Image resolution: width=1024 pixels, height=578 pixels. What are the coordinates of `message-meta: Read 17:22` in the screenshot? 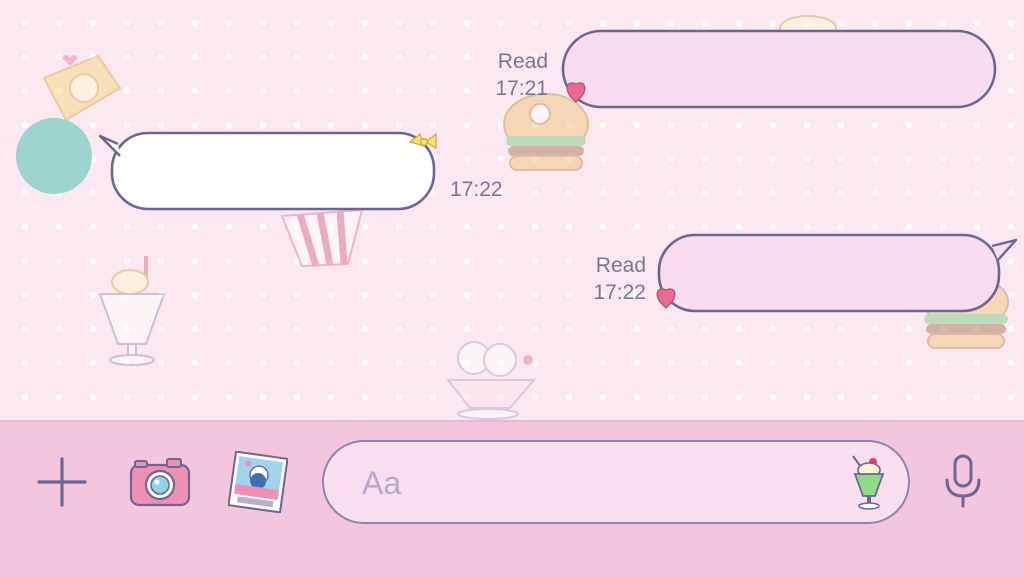 It's located at (608, 279).